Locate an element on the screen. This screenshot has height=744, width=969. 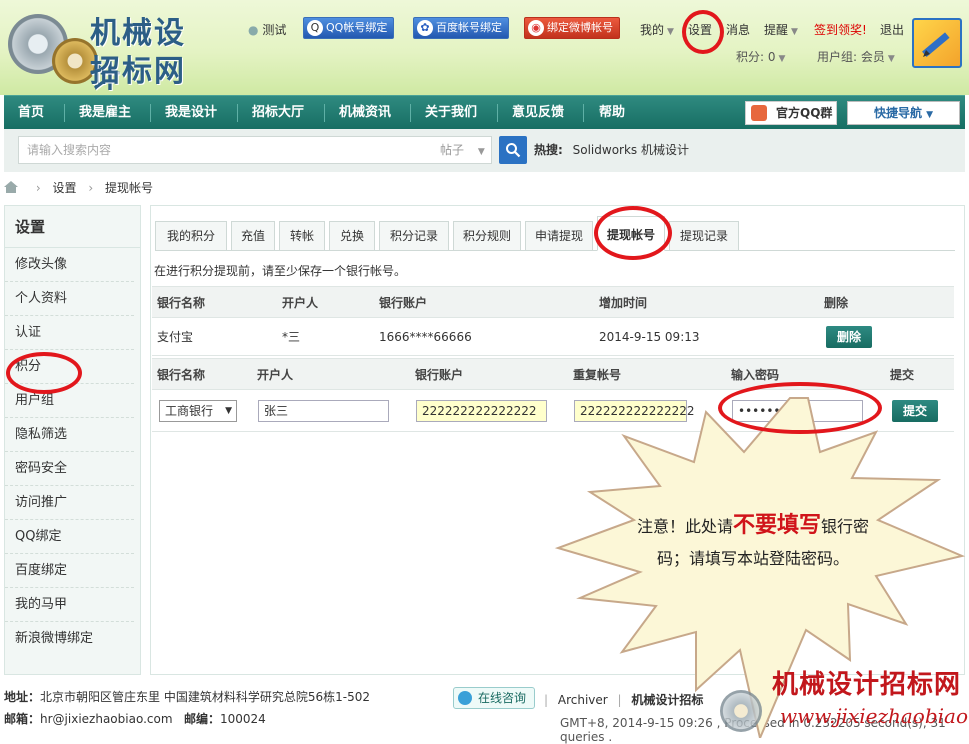
gear-icon is located at coordinates (741, 711).